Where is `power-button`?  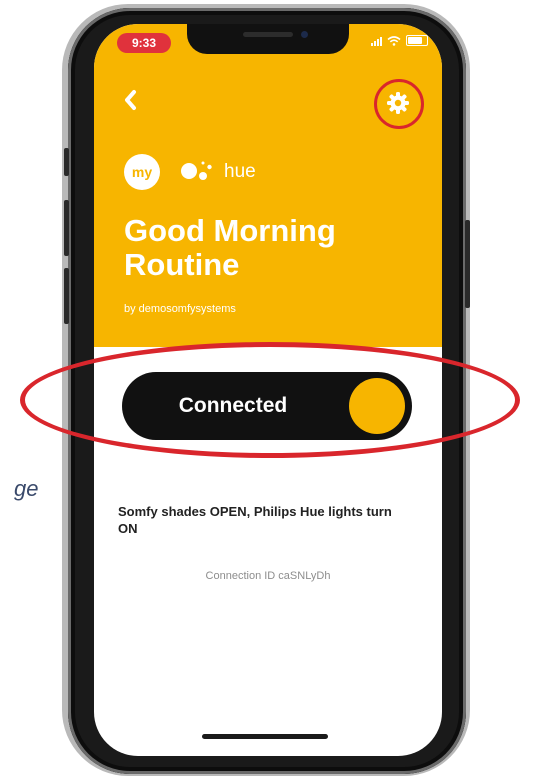 power-button is located at coordinates (467, 264).